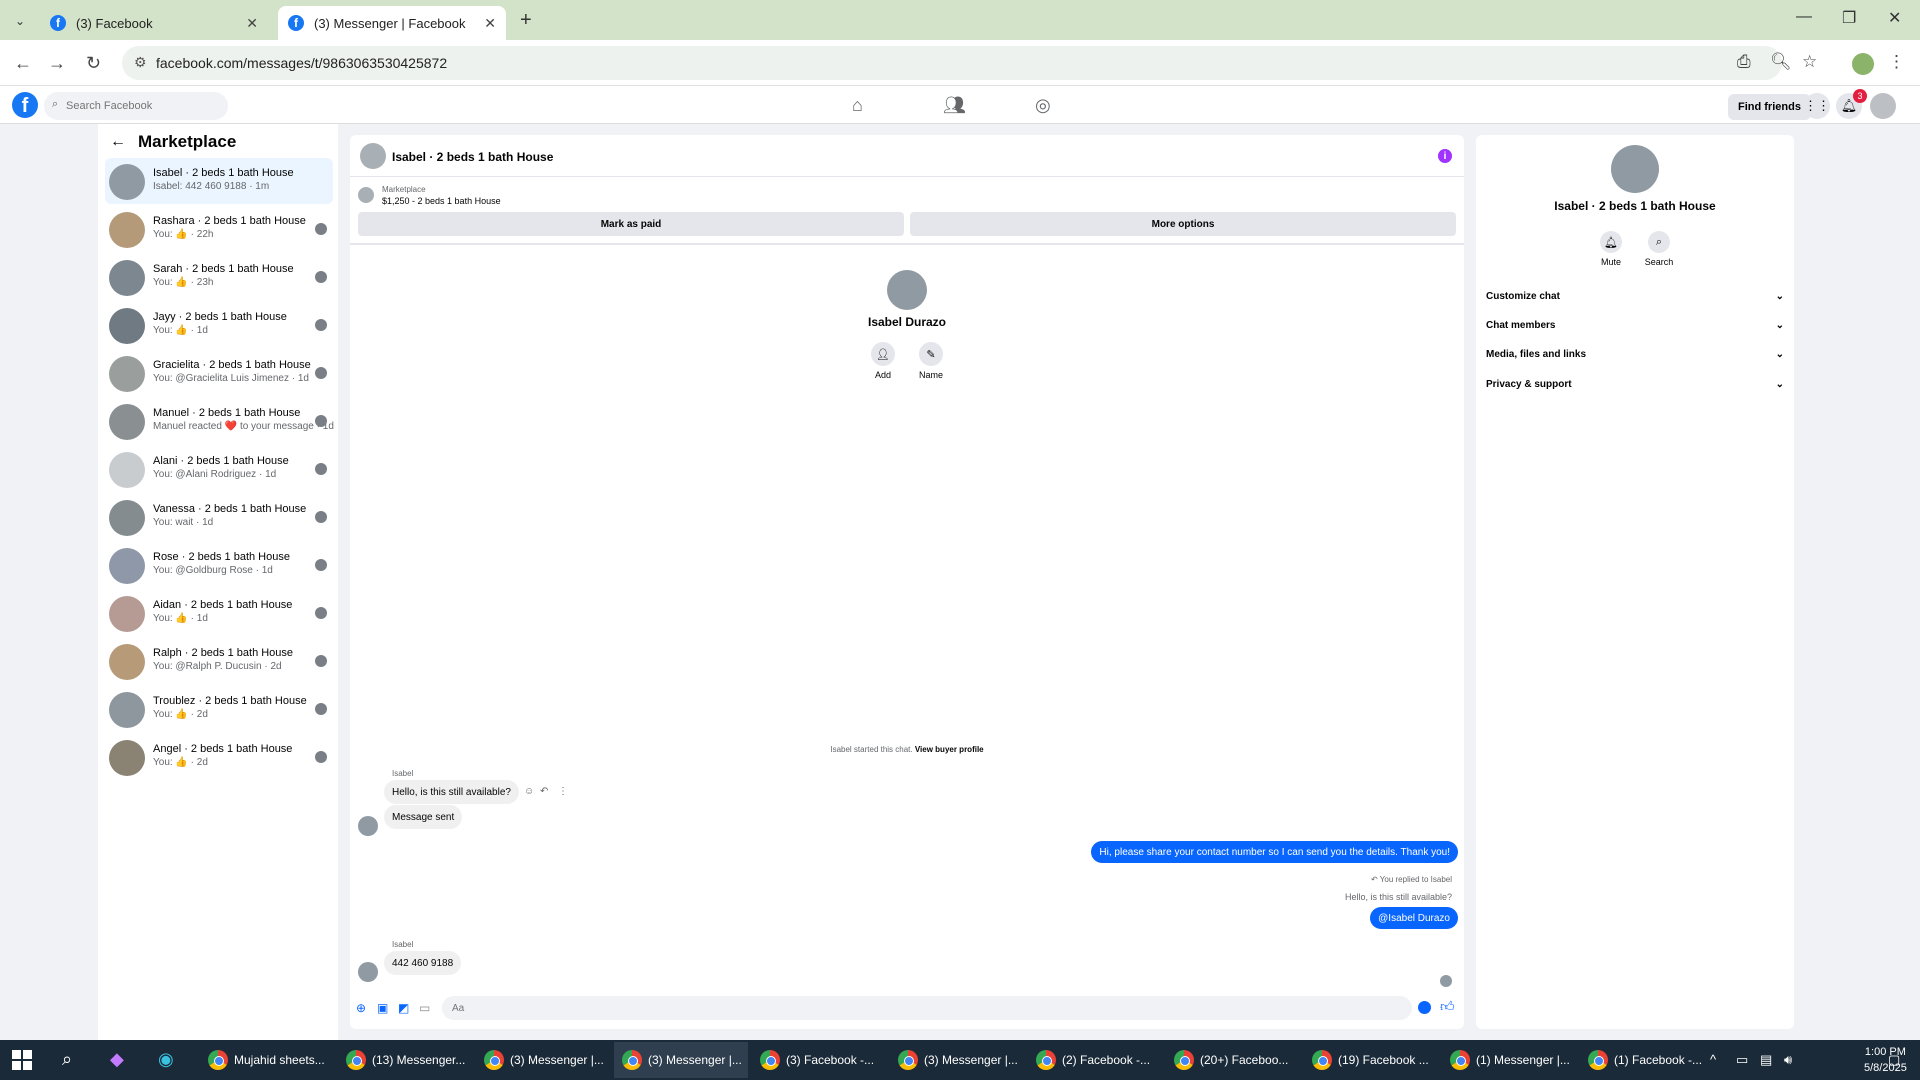  What do you see at coordinates (563, 791) in the screenshot?
I see `more-icon: ⋮` at bounding box center [563, 791].